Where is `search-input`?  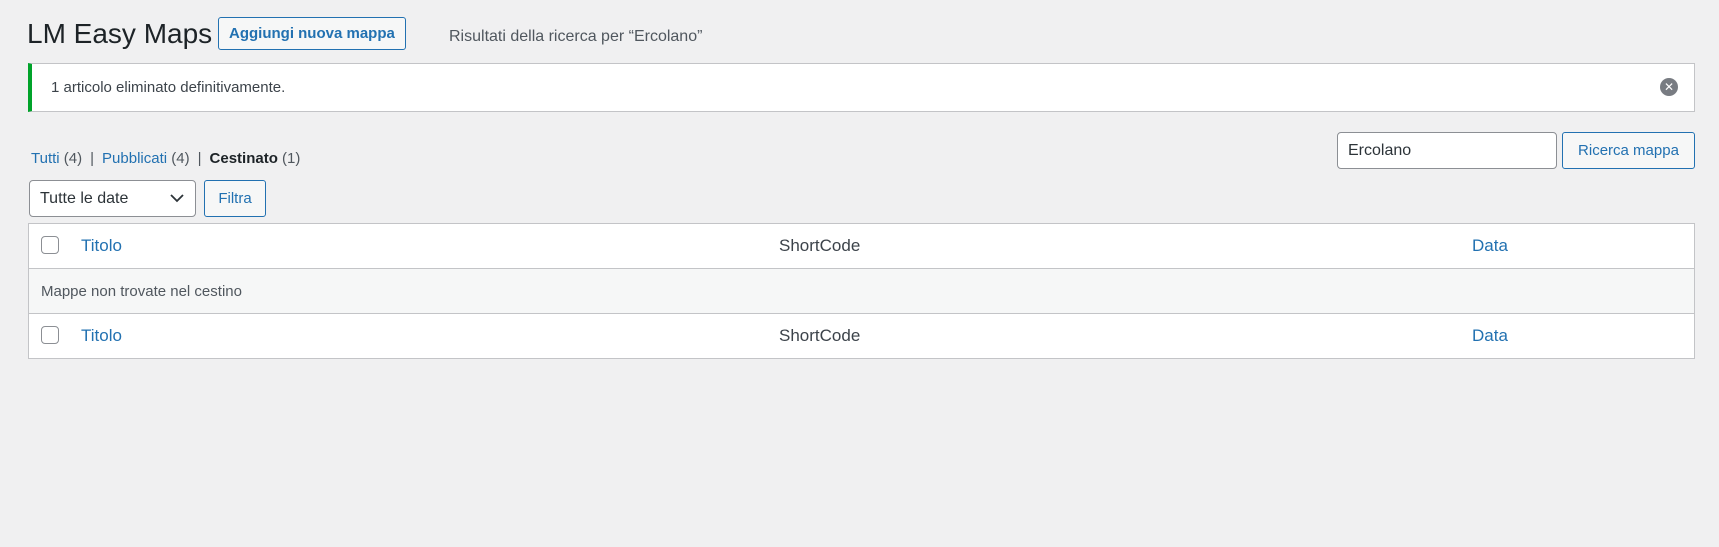
search-input is located at coordinates (1447, 150).